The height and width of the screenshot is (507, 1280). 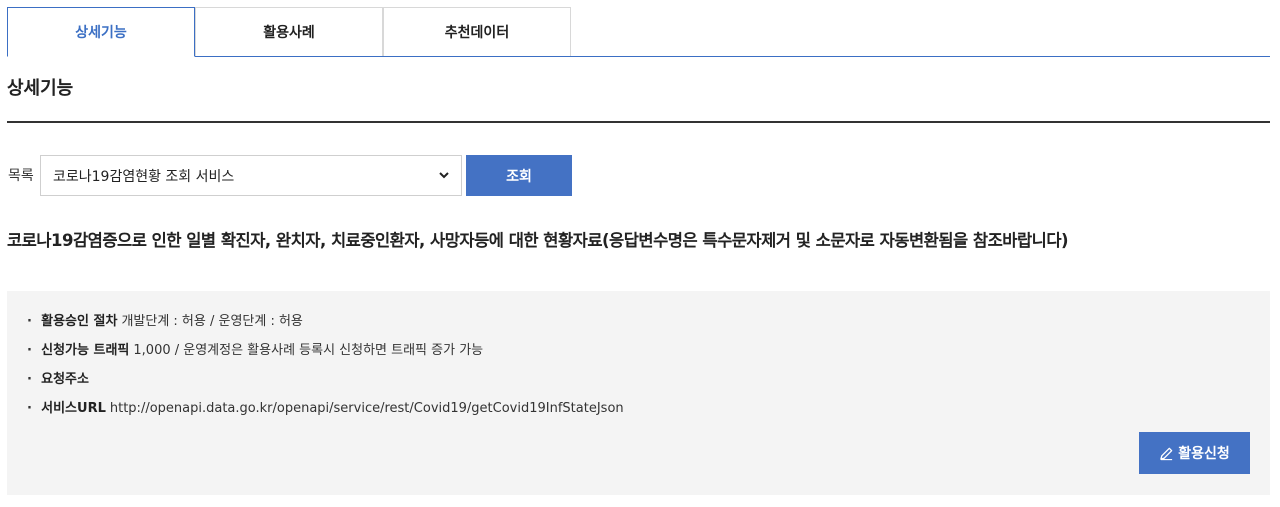 What do you see at coordinates (325, 385) in the screenshot?
I see `list-item: 요청주소` at bounding box center [325, 385].